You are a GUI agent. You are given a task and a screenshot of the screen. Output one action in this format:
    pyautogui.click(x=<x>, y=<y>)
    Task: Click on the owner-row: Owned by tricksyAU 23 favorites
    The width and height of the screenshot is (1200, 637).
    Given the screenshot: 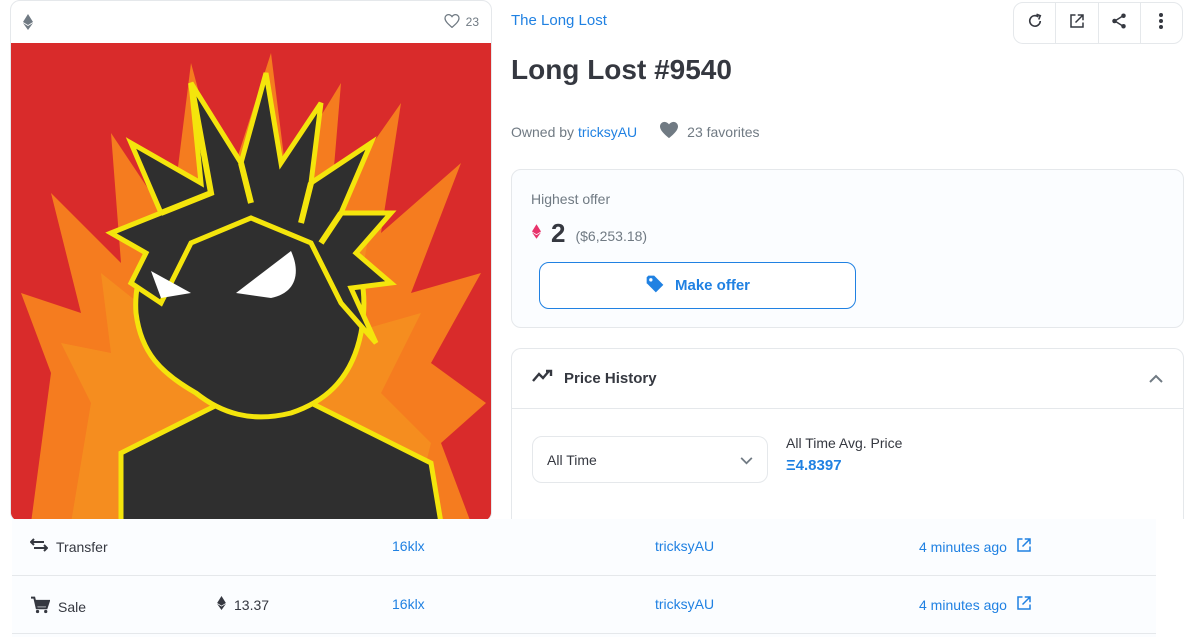 What is the action you would take?
    pyautogui.click(x=635, y=131)
    